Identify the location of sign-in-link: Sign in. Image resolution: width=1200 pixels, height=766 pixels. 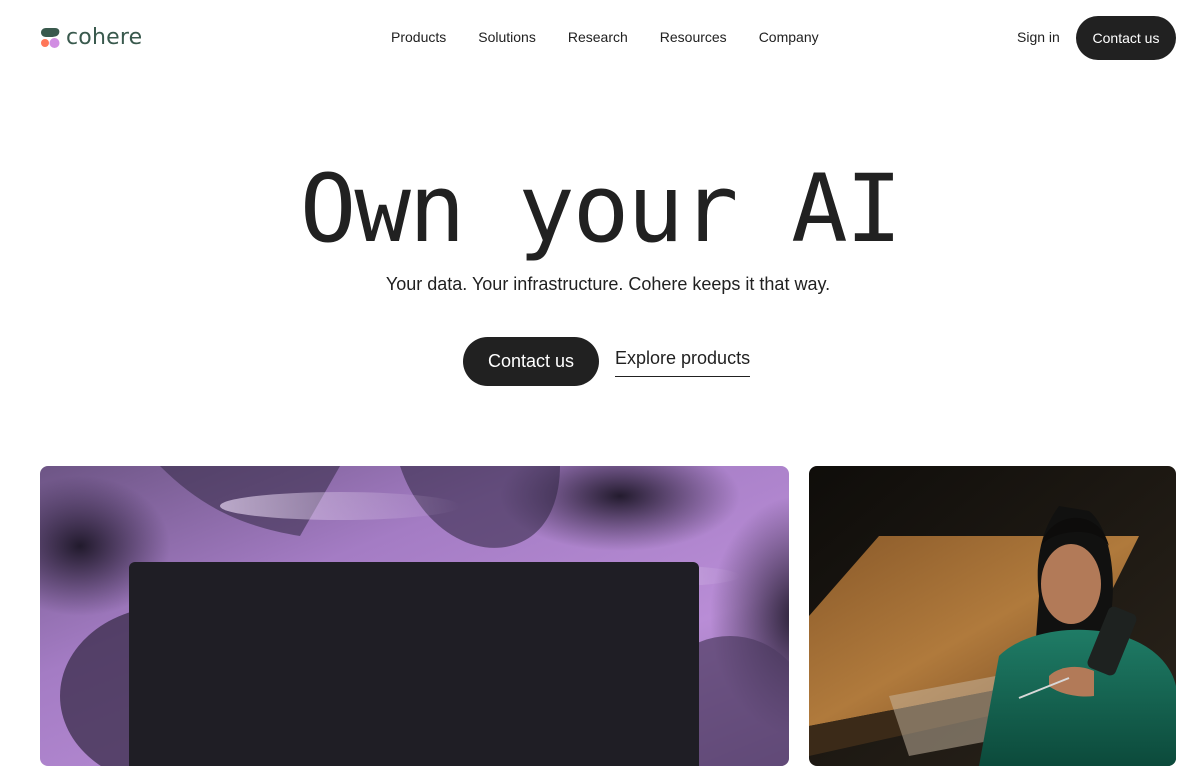
(1038, 37).